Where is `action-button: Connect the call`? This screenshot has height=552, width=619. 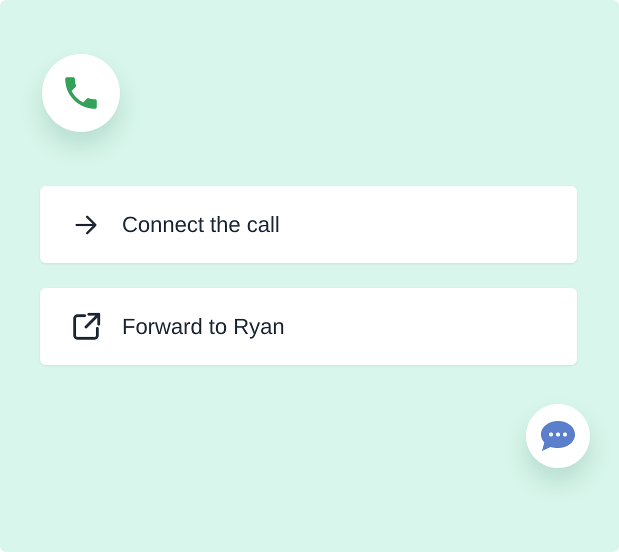 action-button: Connect the call is located at coordinates (308, 224).